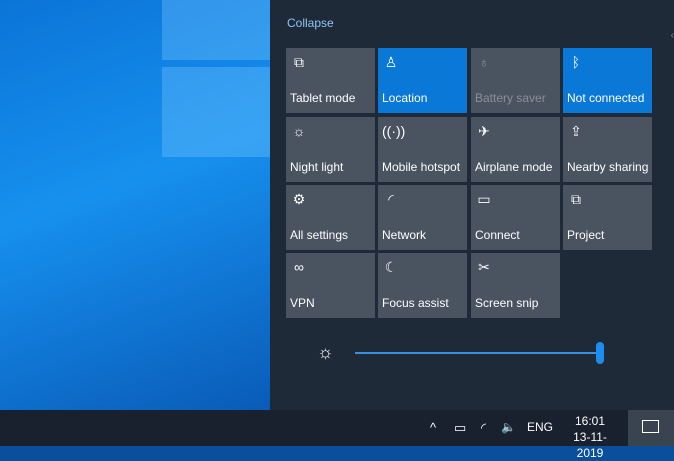 The height and width of the screenshot is (461, 674). I want to click on tile-battery-saver: ♁ Battery saver, so click(515, 80).